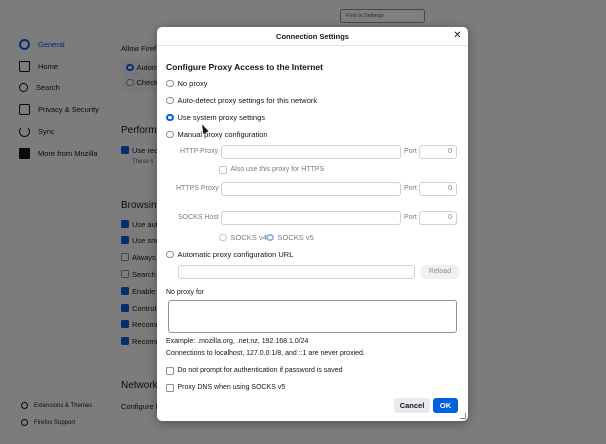 The height and width of the screenshot is (444, 606). Describe the element at coordinates (311, 218) in the screenshot. I see `socks-host-input` at that location.